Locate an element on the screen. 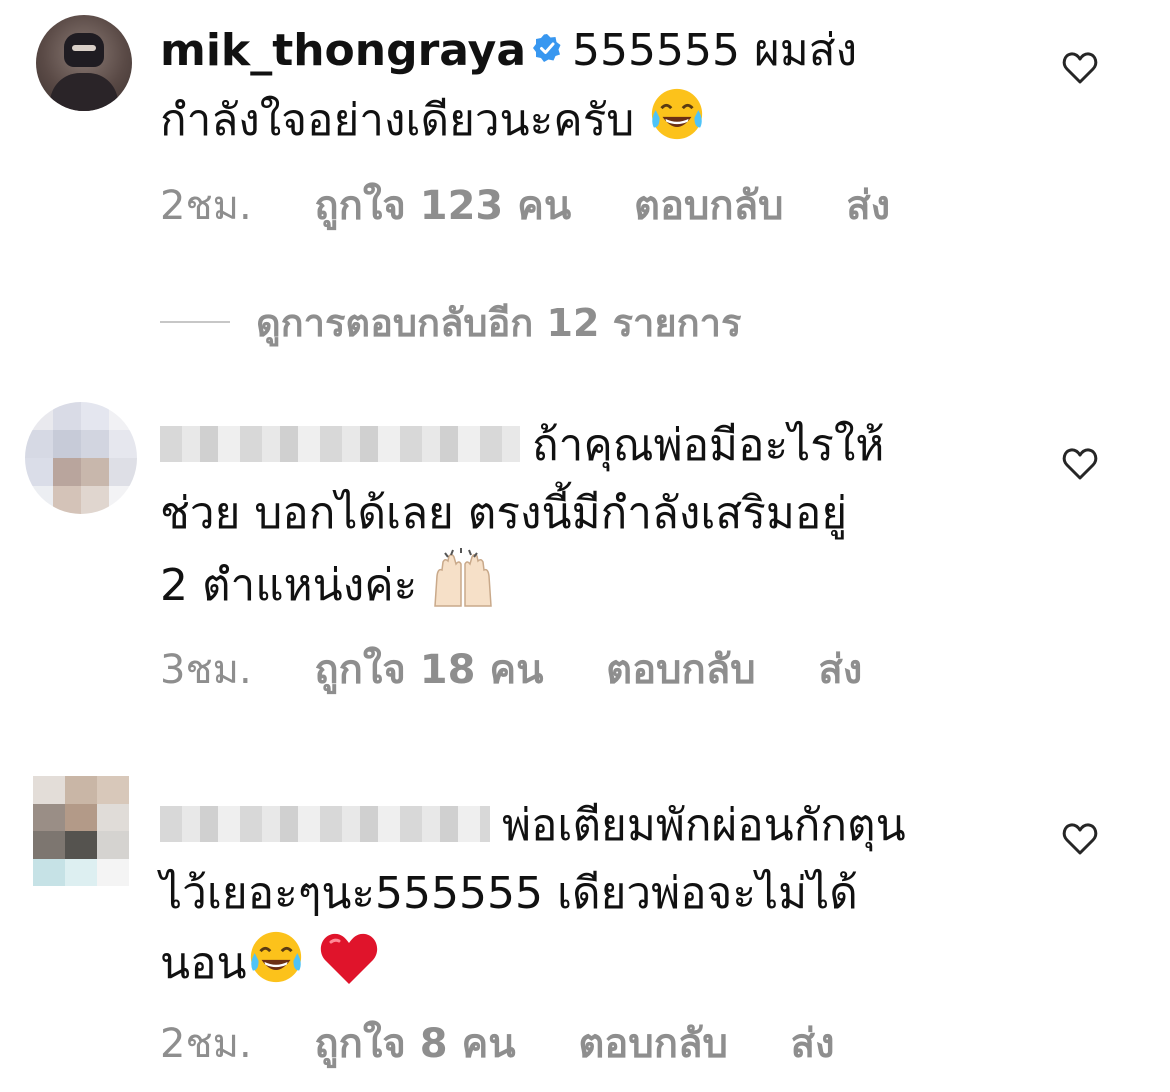  like-count-link: ถูกใจ 18 คน is located at coordinates (428, 670).